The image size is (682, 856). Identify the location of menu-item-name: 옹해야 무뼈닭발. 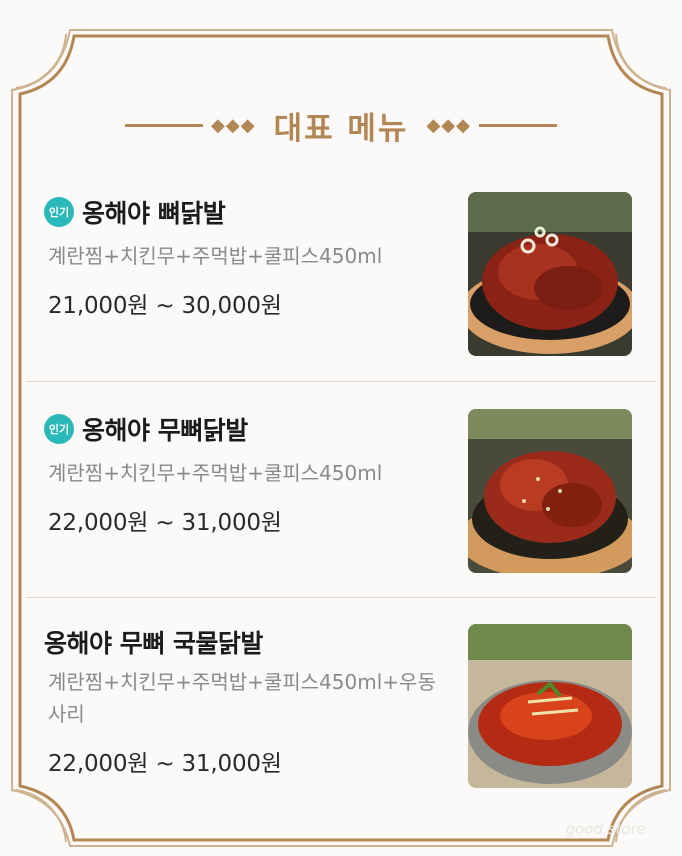
(165, 430).